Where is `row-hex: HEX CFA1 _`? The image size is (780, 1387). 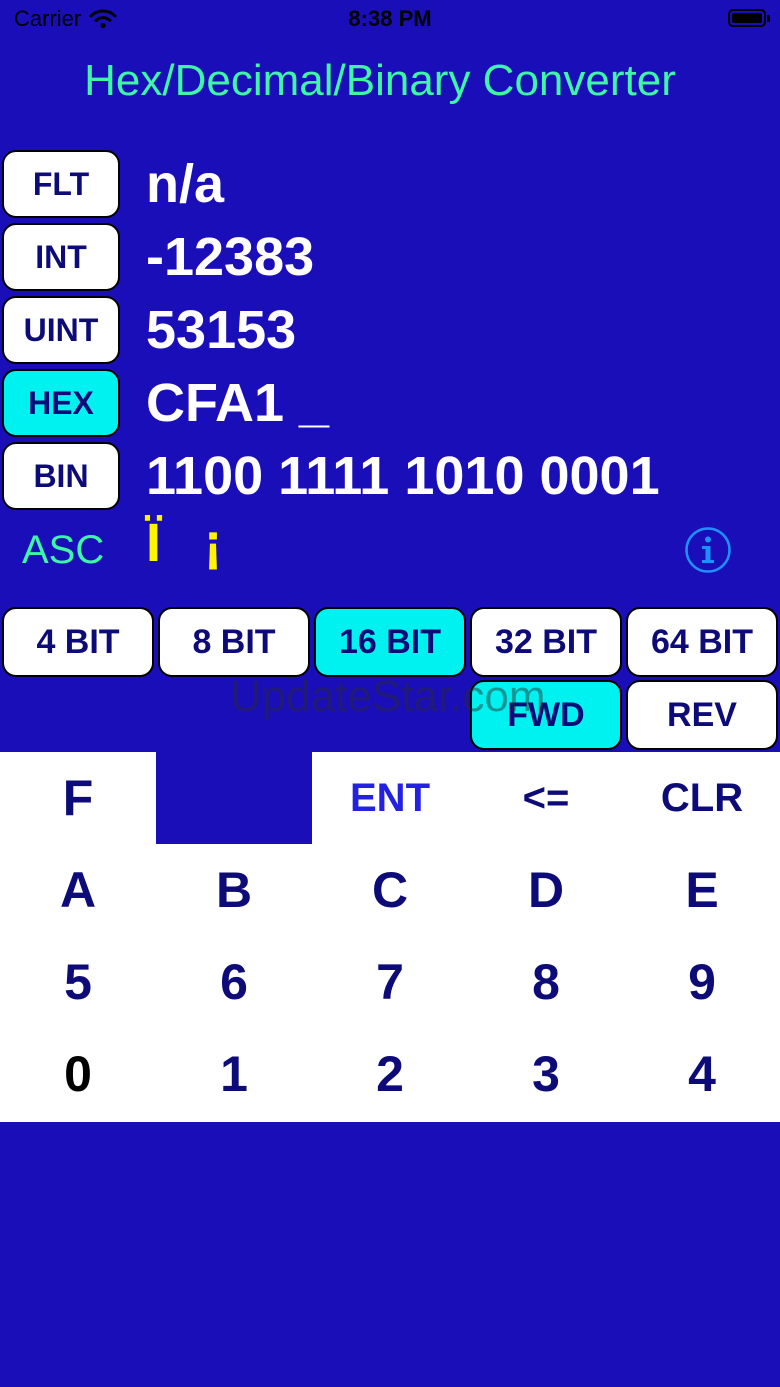
row-hex: HEX CFA1 _ is located at coordinates (165, 403).